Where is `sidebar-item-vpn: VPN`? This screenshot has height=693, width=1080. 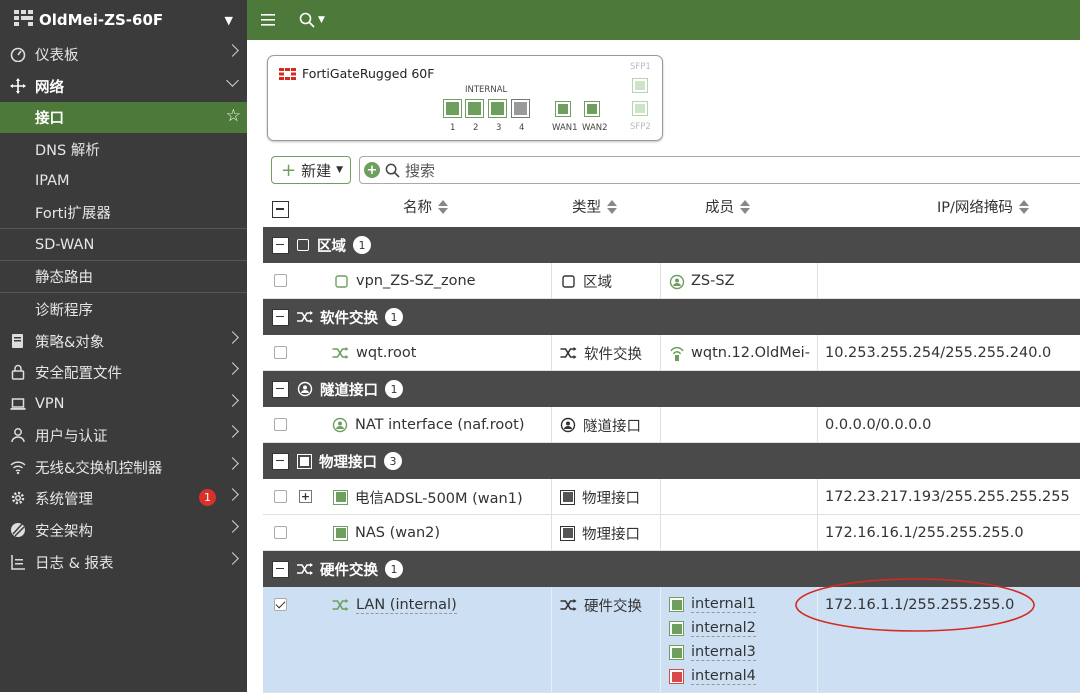 sidebar-item-vpn: VPN is located at coordinates (123, 404).